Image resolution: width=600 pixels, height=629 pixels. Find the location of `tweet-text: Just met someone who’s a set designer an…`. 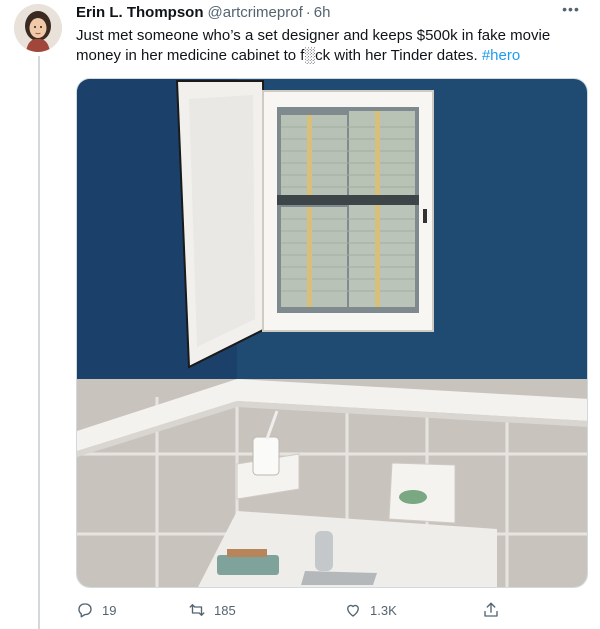

tweet-text: Just met someone who’s a set designer an… is located at coordinates (326, 46).